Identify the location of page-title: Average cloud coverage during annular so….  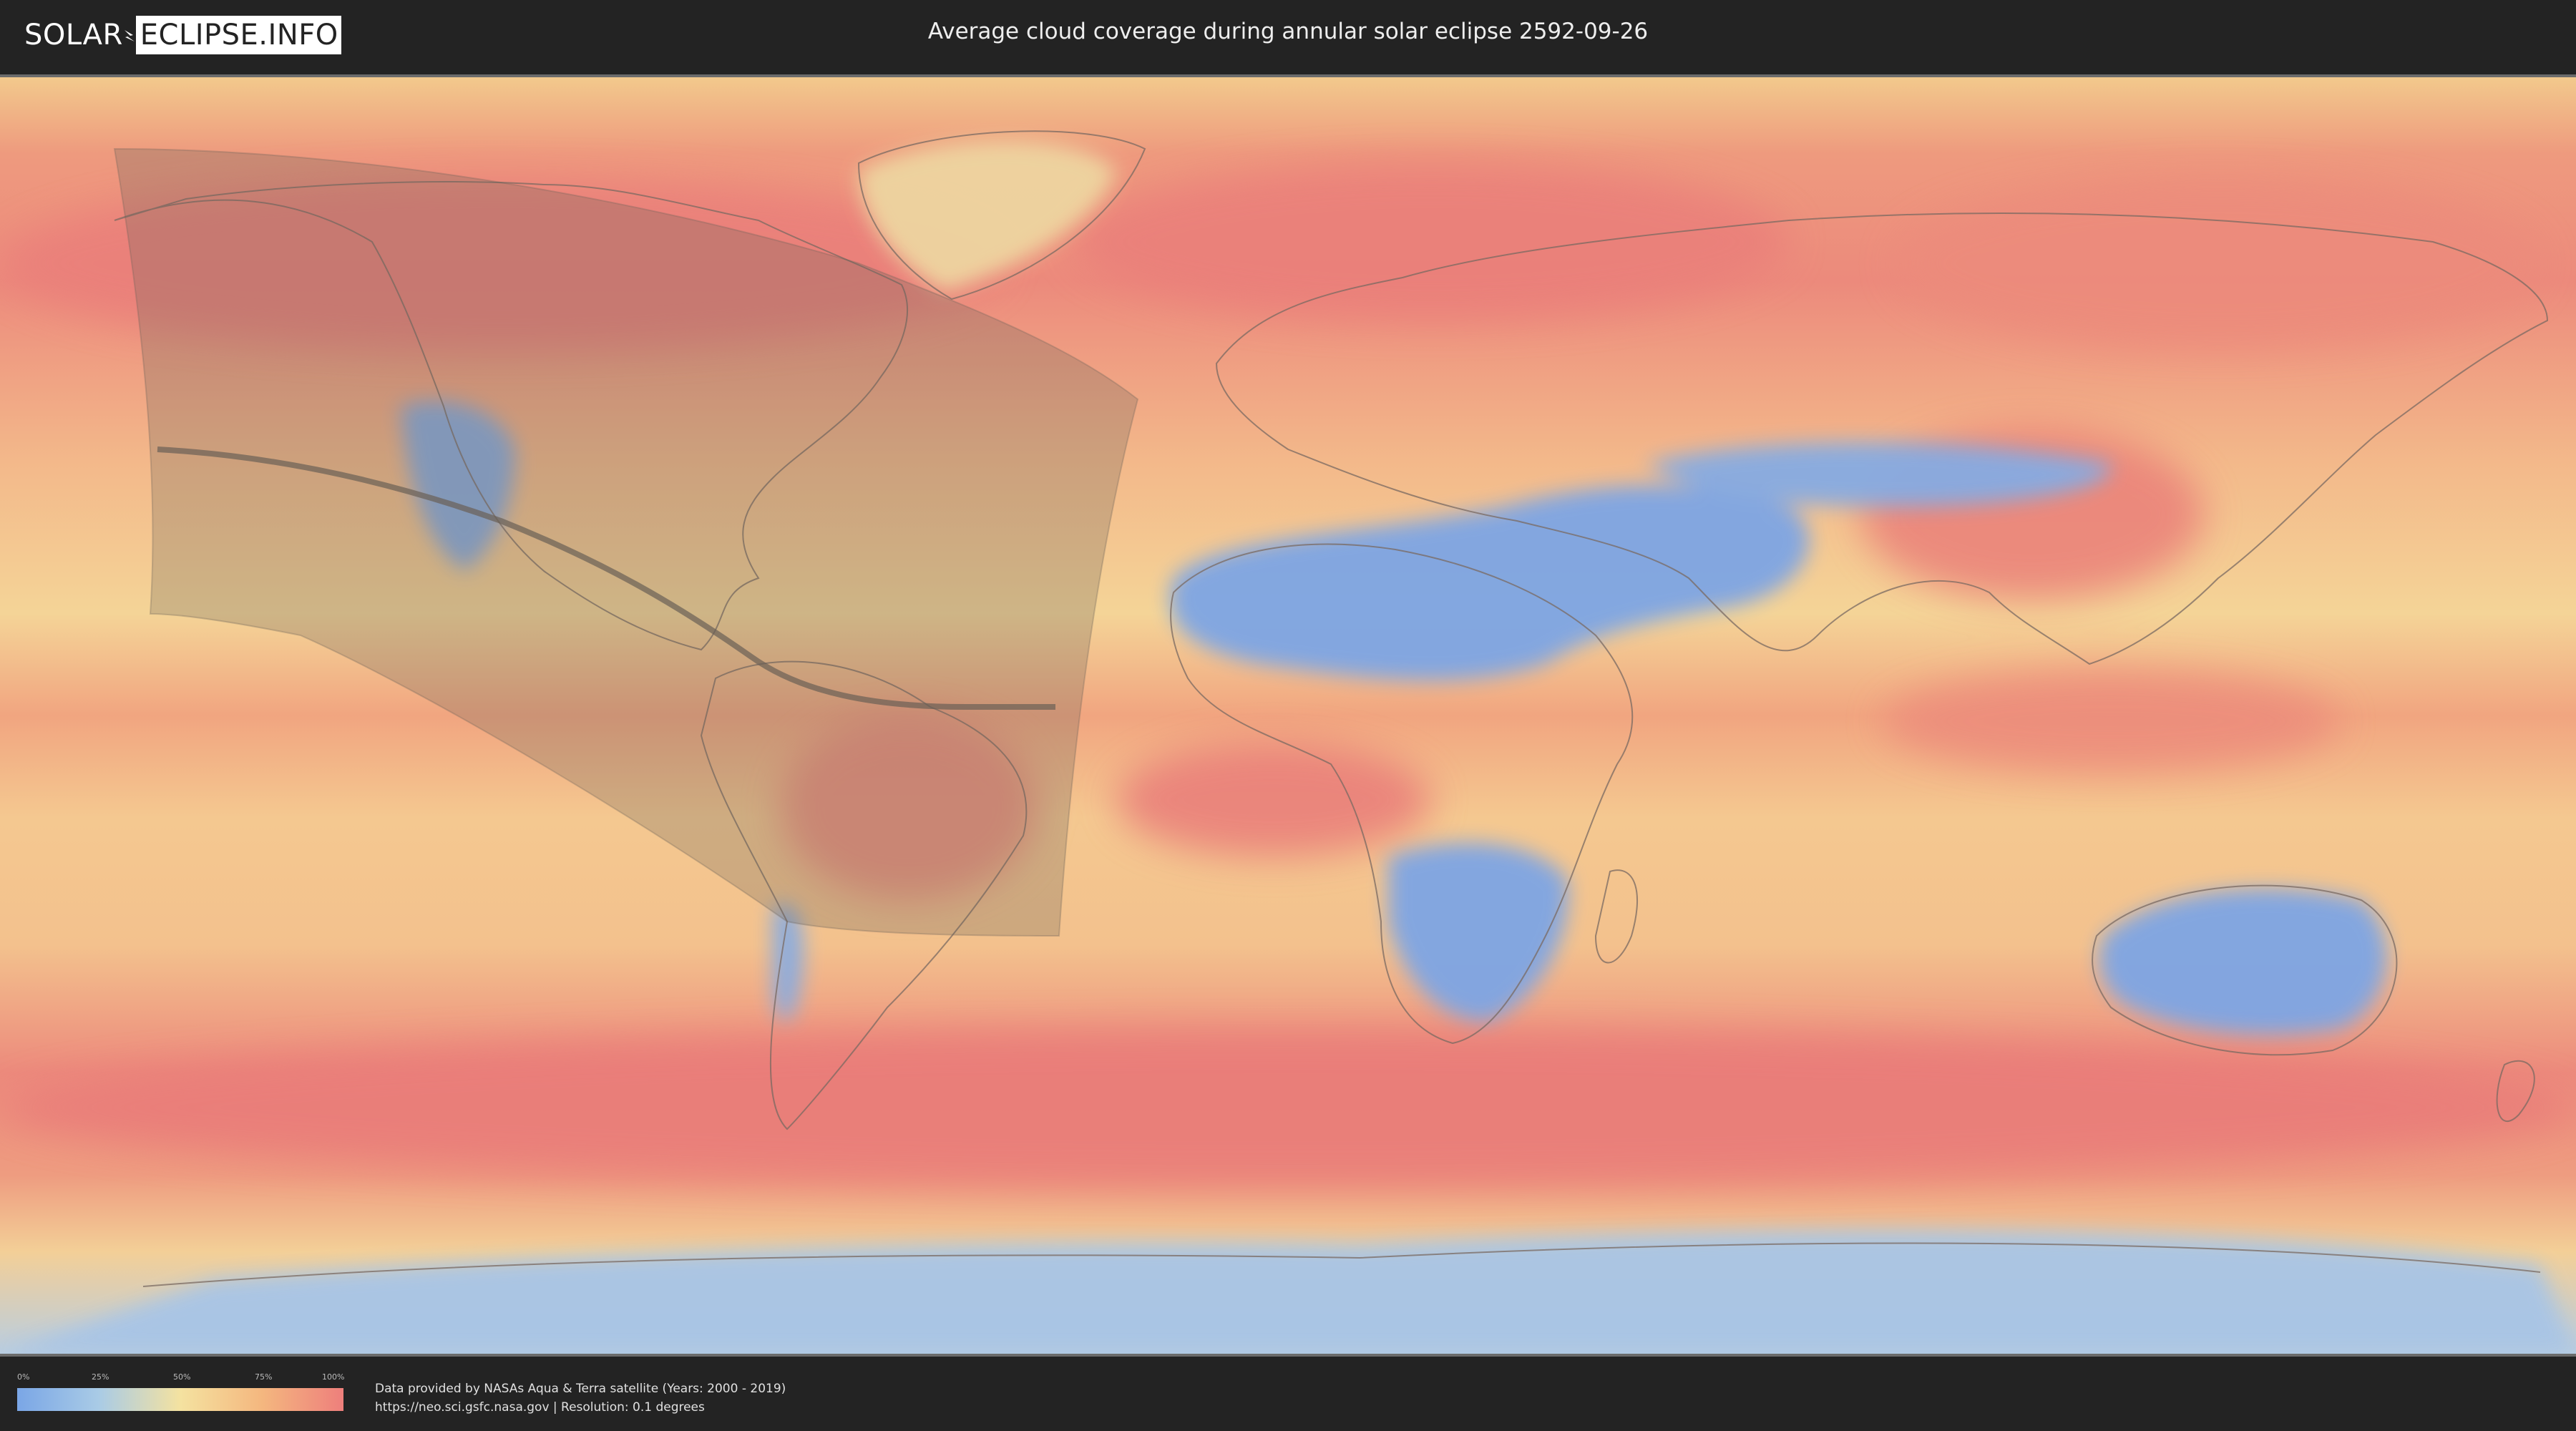
(1288, 31).